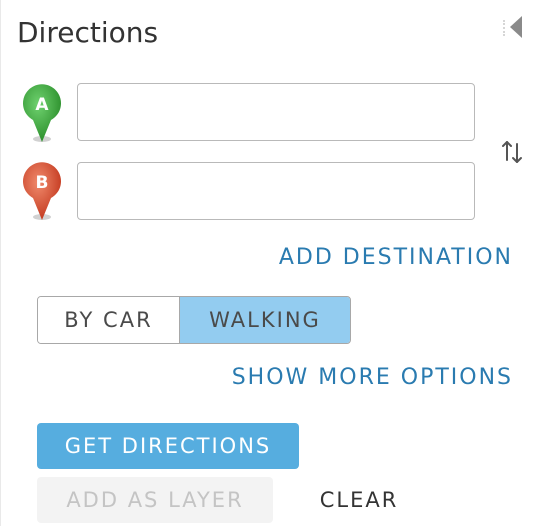 This screenshot has width=544, height=526. I want to click on mode-walking-button: WALKING, so click(264, 320).